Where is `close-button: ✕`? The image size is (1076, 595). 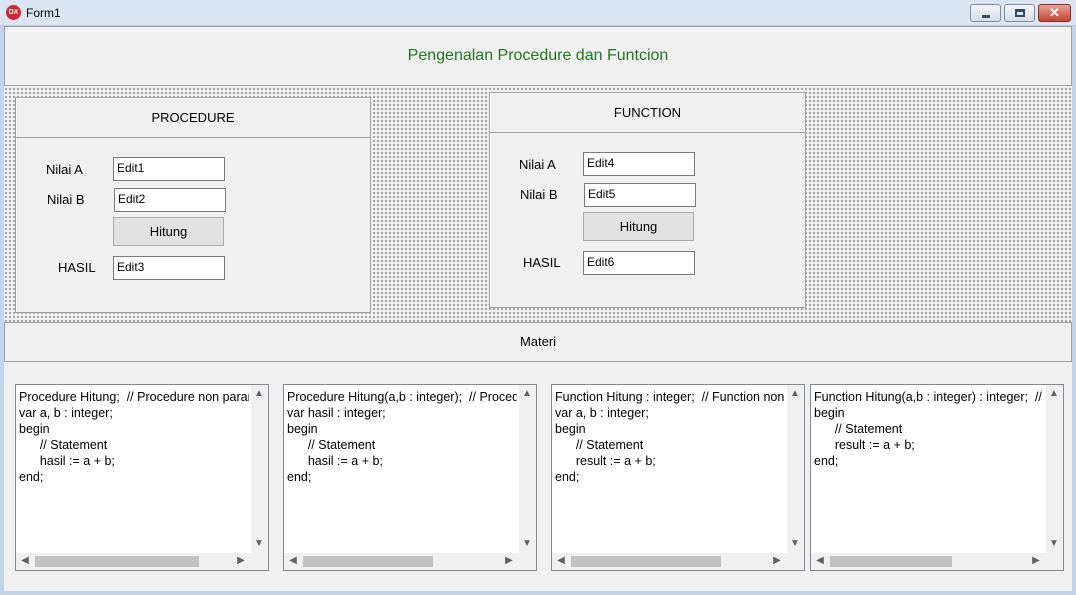 close-button: ✕ is located at coordinates (1054, 13).